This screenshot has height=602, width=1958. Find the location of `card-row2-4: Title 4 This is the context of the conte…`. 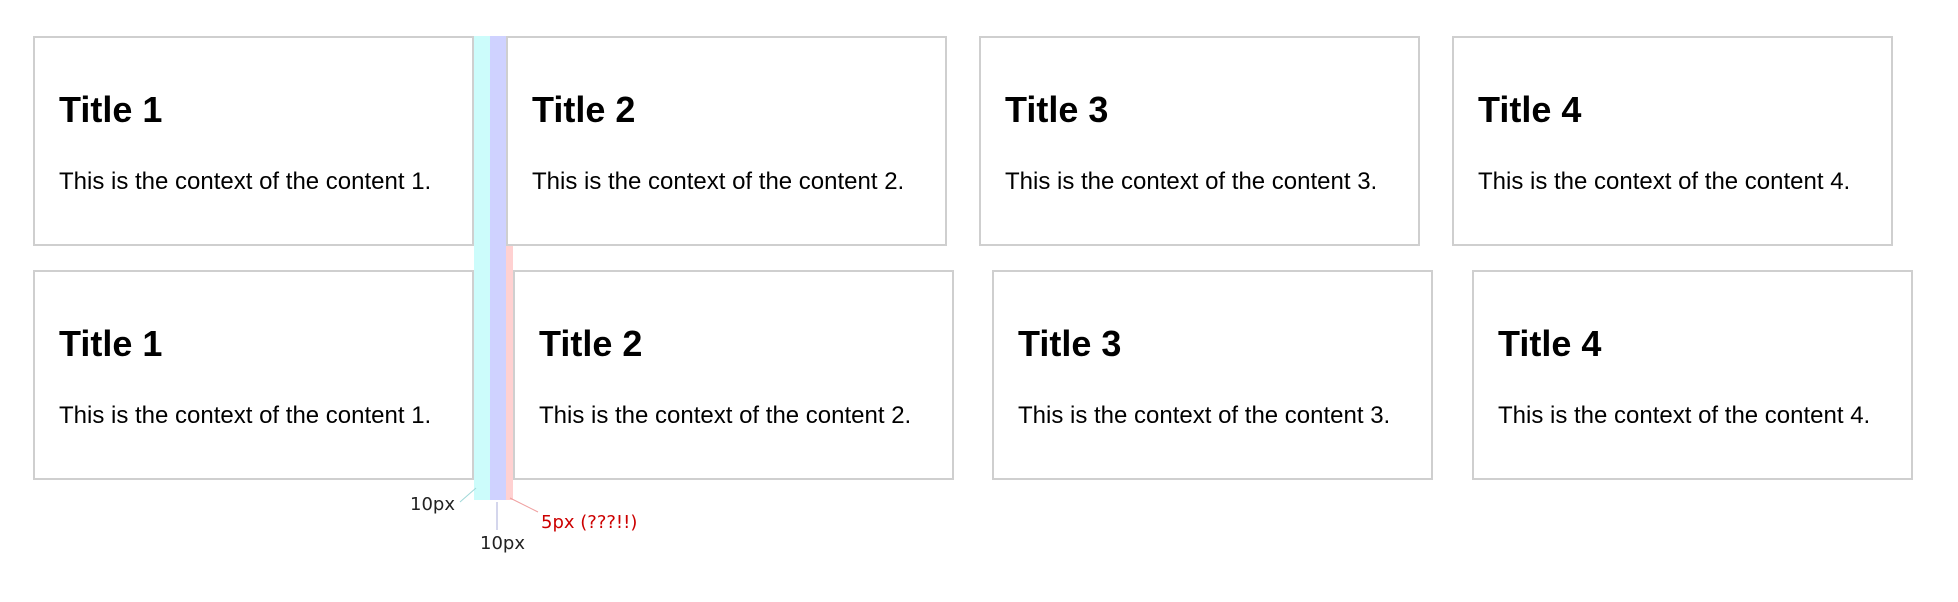

card-row2-4: Title 4 This is the context of the conte… is located at coordinates (1692, 375).